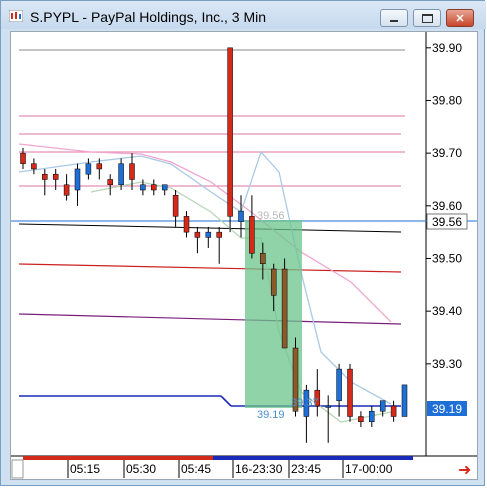 The width and height of the screenshot is (487, 488). I want to click on price-marker-39-56: 39.56, so click(447, 222).